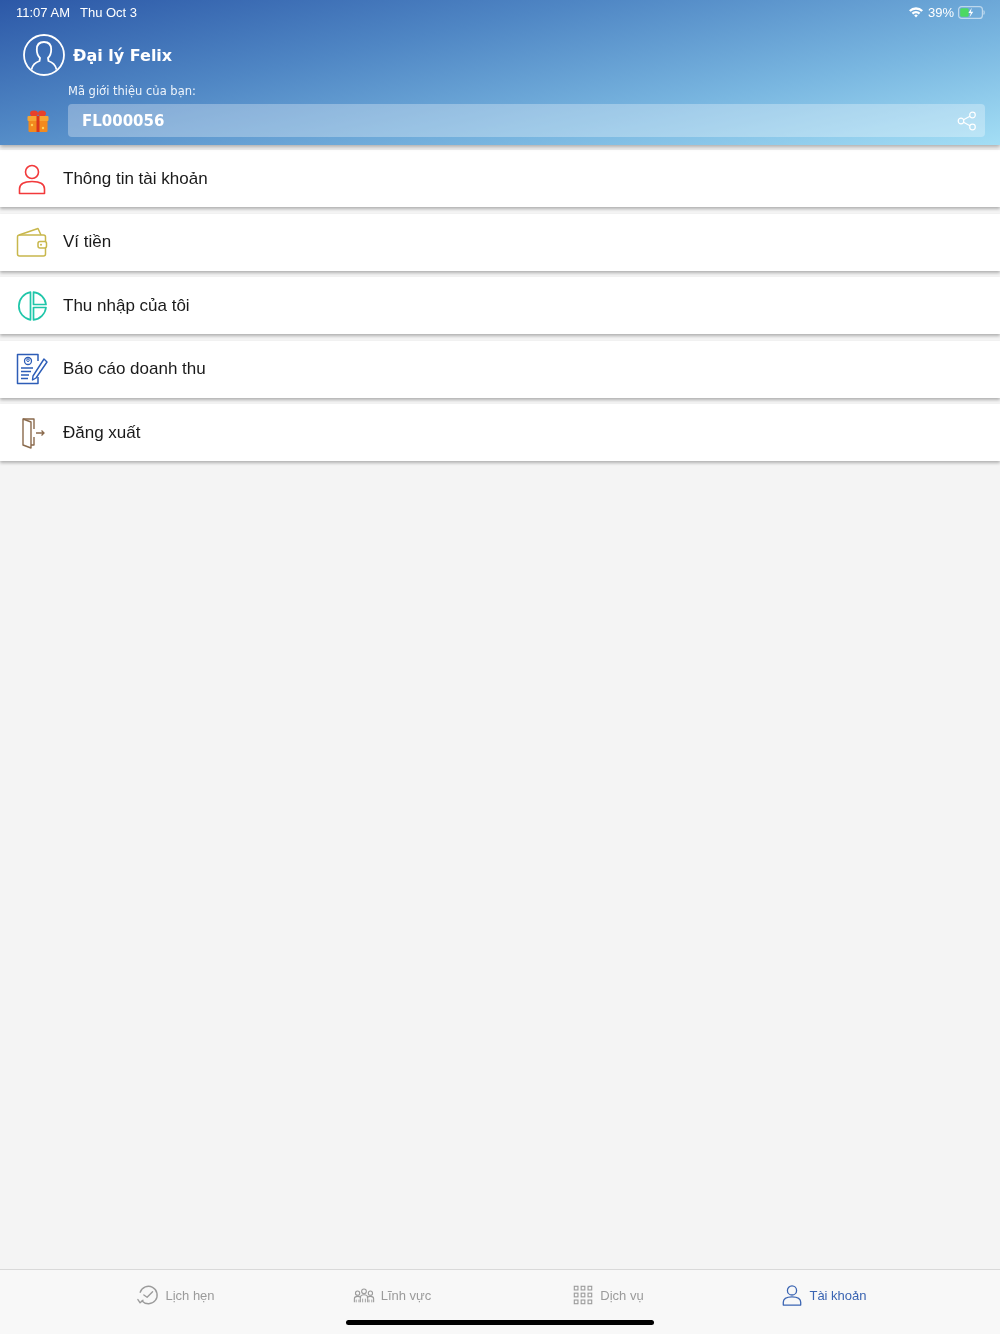 The image size is (1000, 1334). Describe the element at coordinates (500, 178) in the screenshot. I see `menu-item: Thông tin tài khoản` at that location.